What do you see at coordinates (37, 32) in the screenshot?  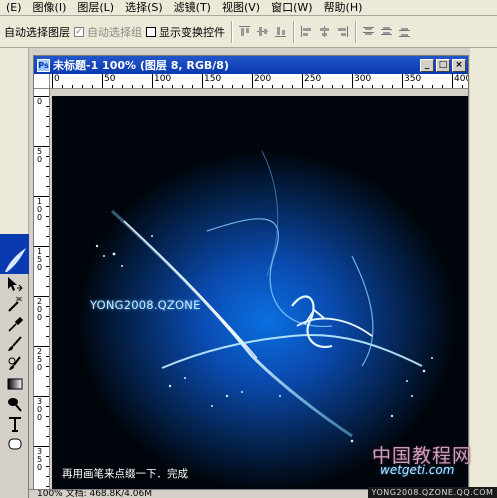 I see `auto-select-layer-label: 自动选择图层` at bounding box center [37, 32].